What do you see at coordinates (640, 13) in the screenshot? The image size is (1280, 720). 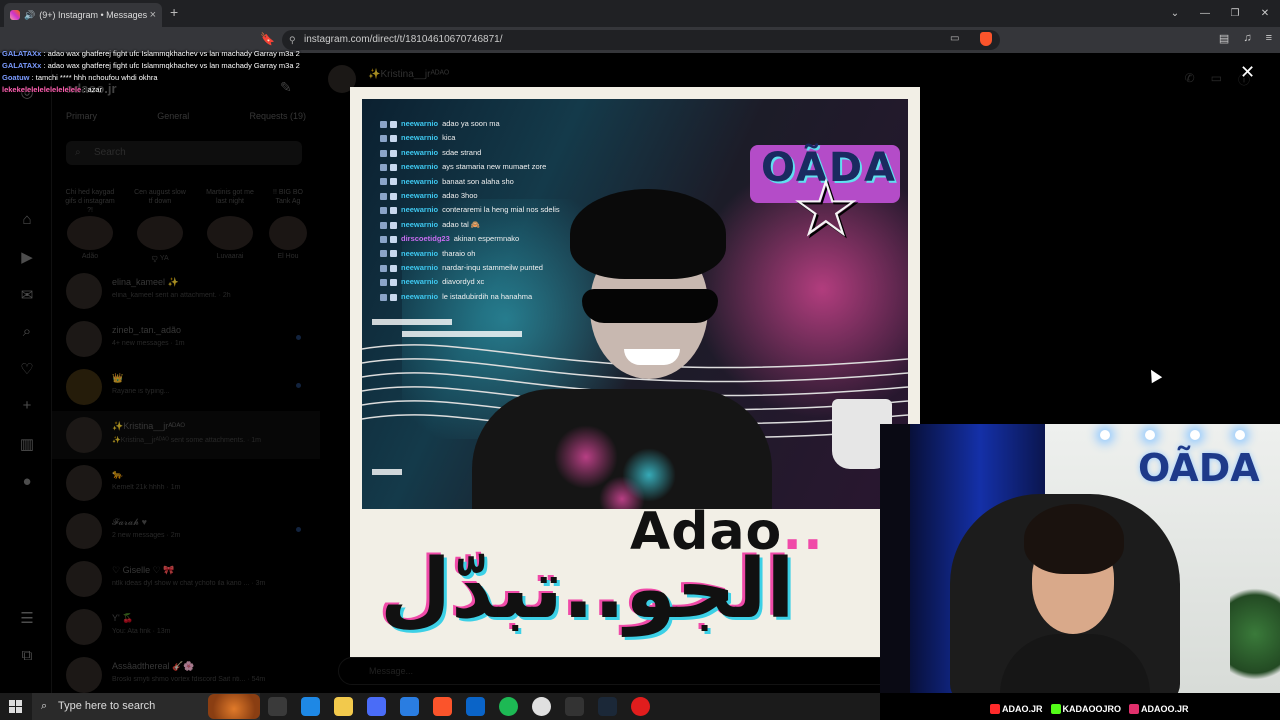 I see `browser-tab-bar: 🔊 (9+) Instagram • Messages × + ⌄ — ❐ ✕` at bounding box center [640, 13].